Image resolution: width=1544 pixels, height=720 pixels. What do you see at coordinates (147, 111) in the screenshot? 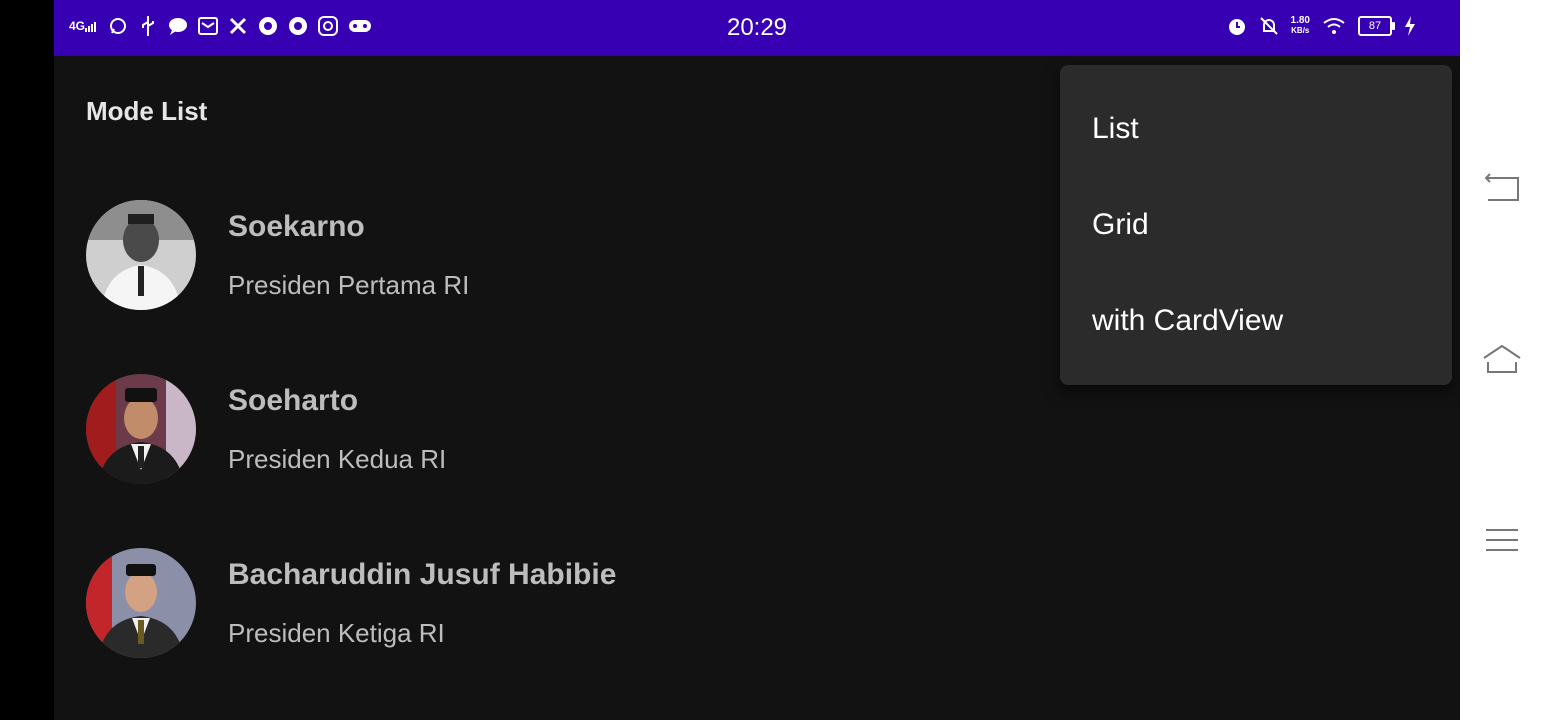
I see `page-title: Mode List` at bounding box center [147, 111].